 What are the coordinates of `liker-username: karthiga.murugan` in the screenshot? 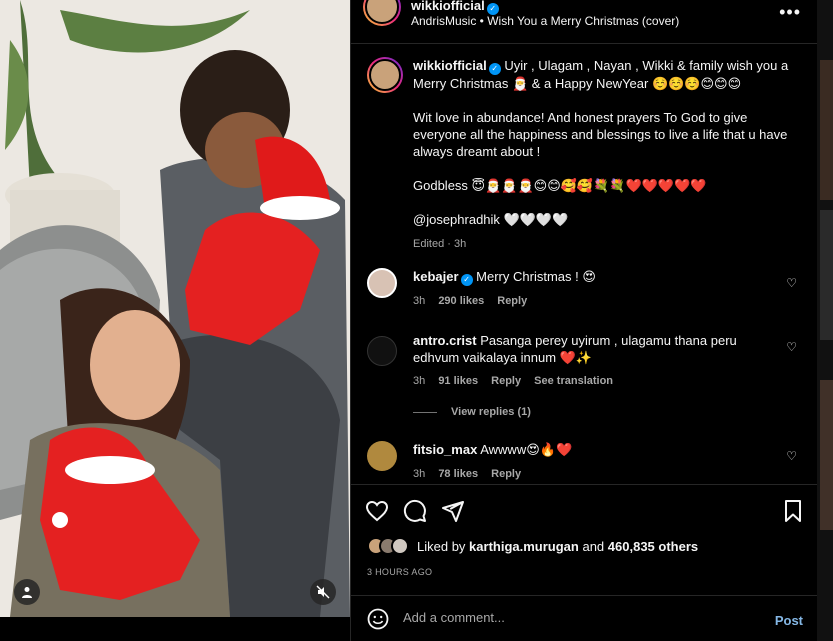 It's located at (524, 546).